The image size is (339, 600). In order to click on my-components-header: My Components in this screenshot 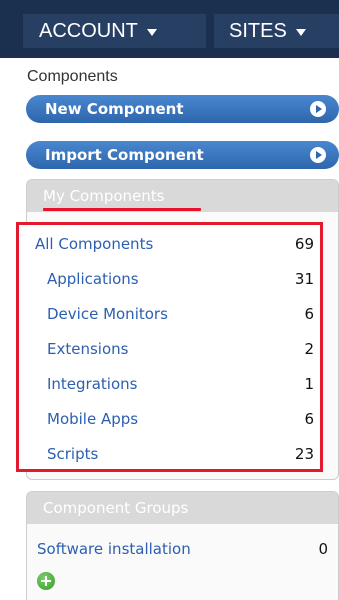, I will do `click(182, 196)`.